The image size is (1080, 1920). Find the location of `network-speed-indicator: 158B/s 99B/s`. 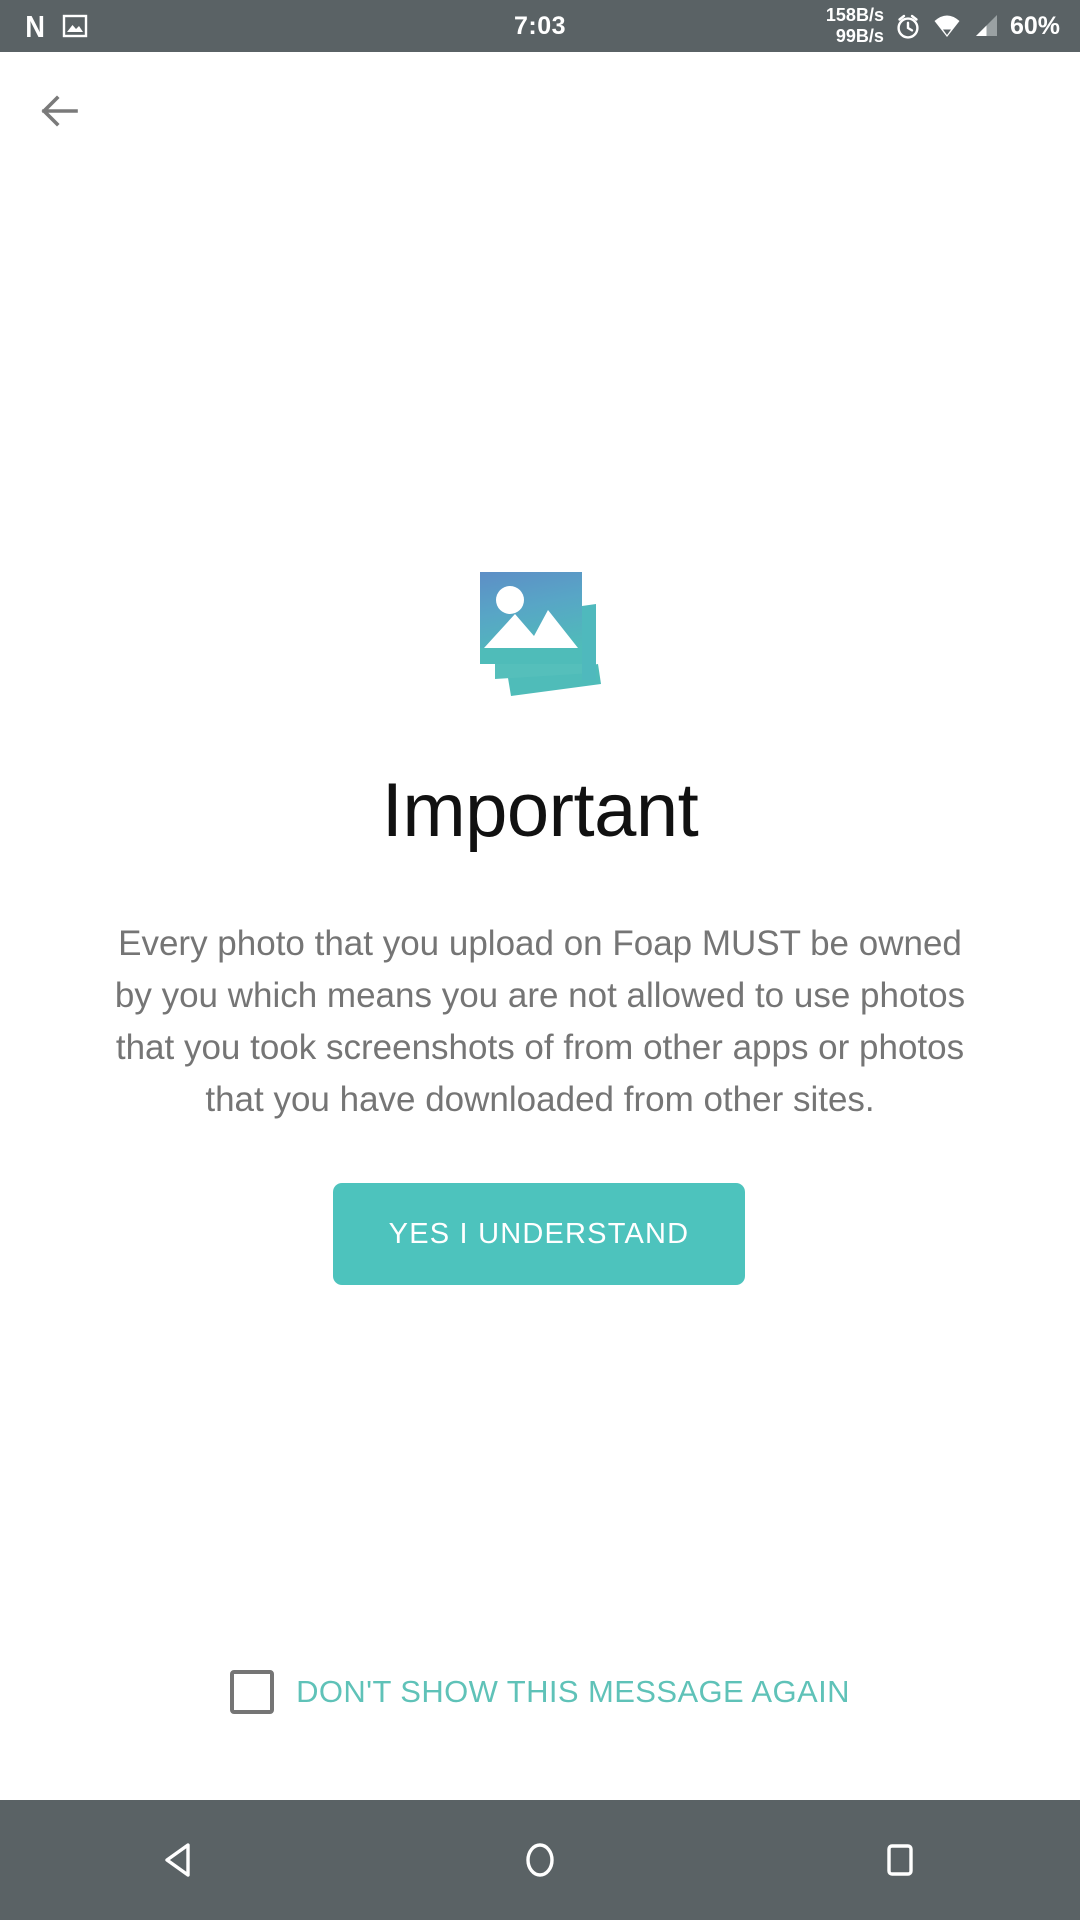

network-speed-indicator: 158B/s 99B/s is located at coordinates (855, 26).